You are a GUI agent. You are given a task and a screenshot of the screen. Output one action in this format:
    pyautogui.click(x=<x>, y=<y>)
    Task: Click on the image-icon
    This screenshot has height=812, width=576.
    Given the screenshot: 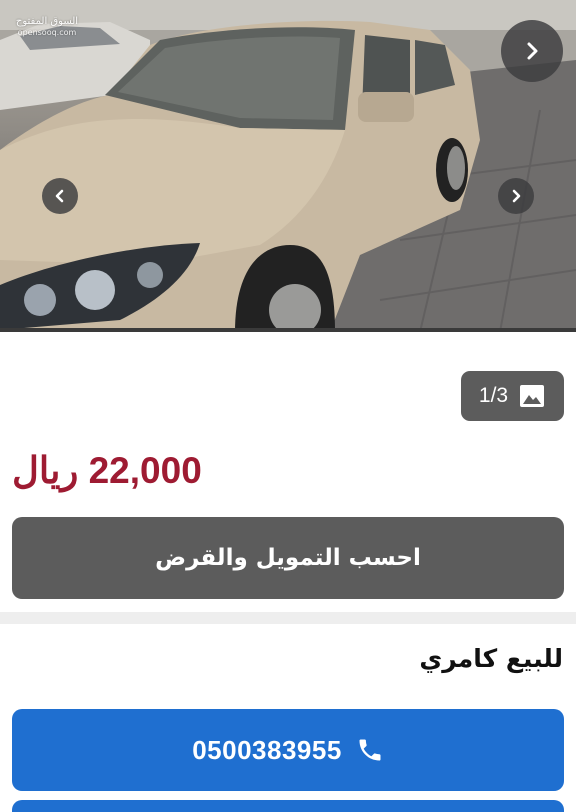 What is the action you would take?
    pyautogui.click(x=532, y=396)
    